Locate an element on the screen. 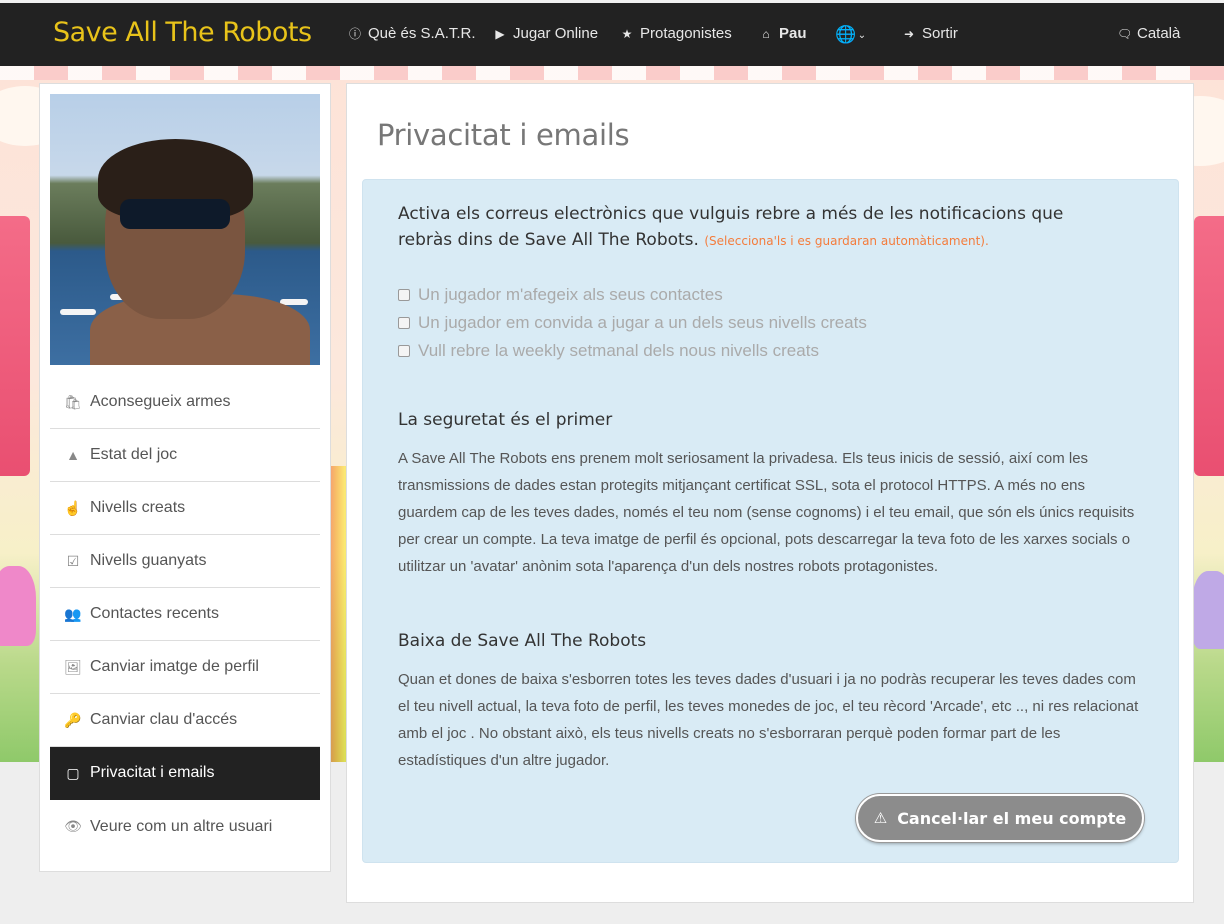  sidebar-item-view-as-other-user: 👁 Veure com un altre usuari is located at coordinates (185, 826).